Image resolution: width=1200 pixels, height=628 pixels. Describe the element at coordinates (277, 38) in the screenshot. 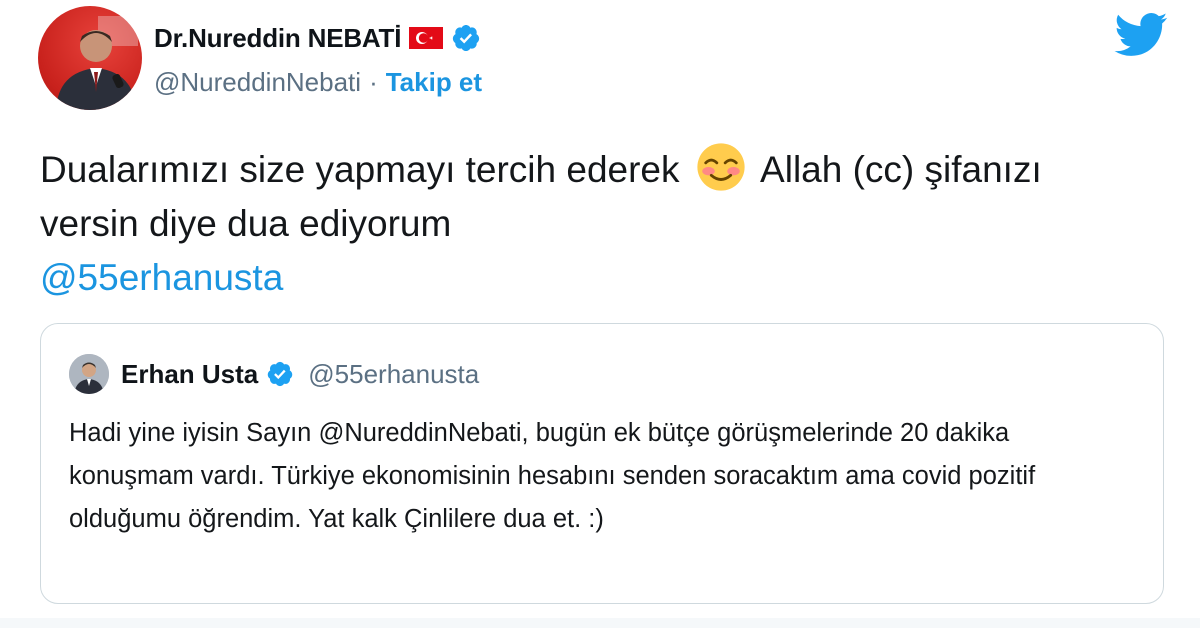

I see `author-display-name: Dr.Nureddin NEBATİ` at that location.